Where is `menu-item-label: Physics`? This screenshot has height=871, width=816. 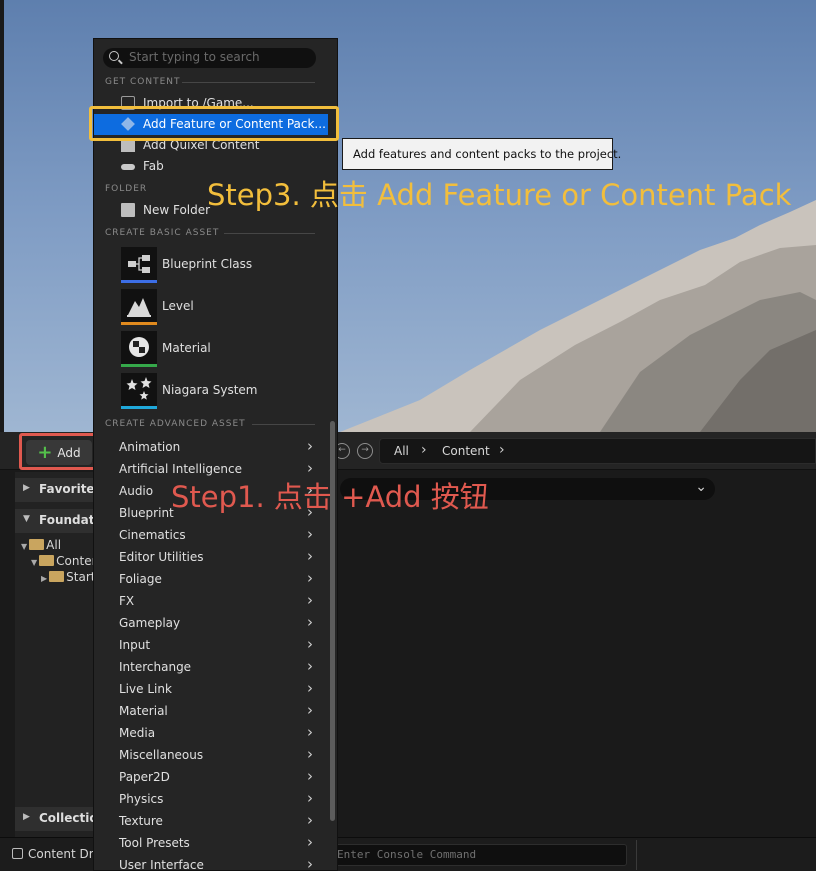
menu-item-label: Physics is located at coordinates (141, 799).